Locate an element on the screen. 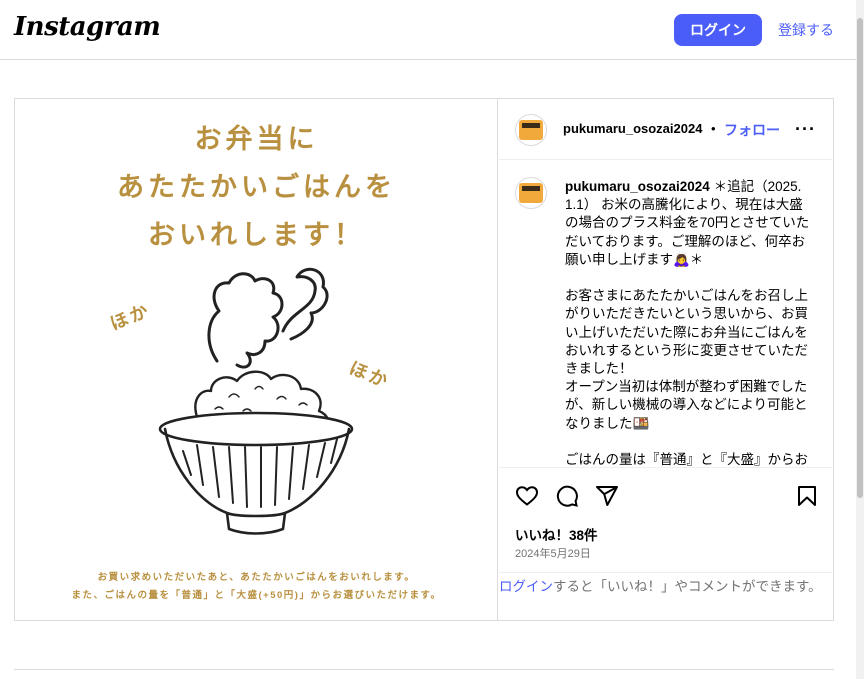 The width and height of the screenshot is (864, 679). comment-icon is located at coordinates (567, 496).